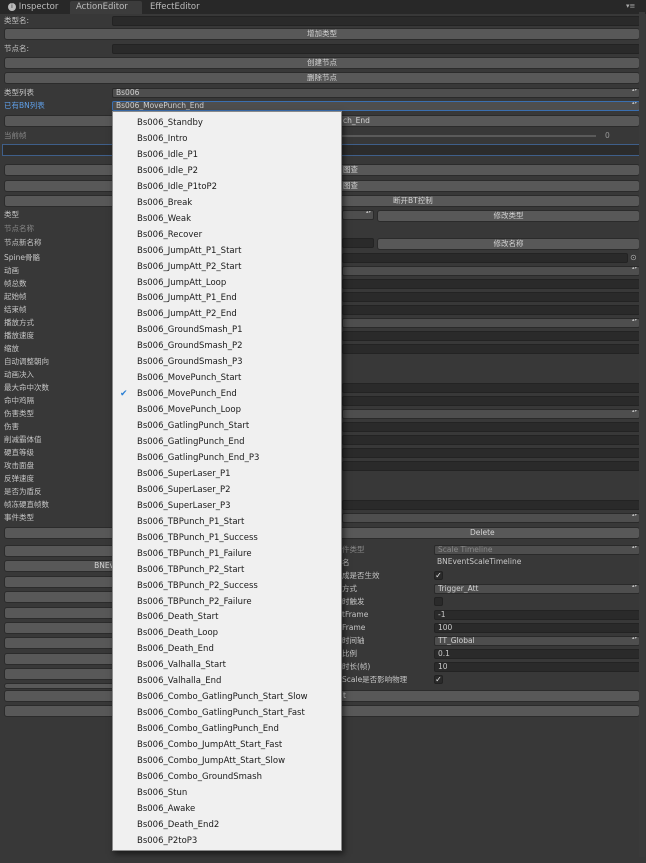  Describe the element at coordinates (508, 244) in the screenshot. I see `modify-name-button: 修改名称` at that location.